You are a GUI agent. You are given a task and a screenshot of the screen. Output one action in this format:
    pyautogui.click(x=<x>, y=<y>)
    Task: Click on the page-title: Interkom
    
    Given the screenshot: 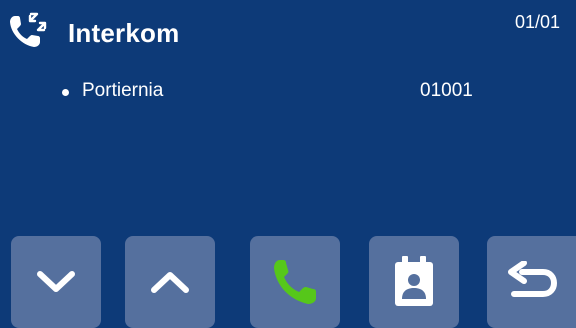 What is the action you would take?
    pyautogui.click(x=124, y=33)
    